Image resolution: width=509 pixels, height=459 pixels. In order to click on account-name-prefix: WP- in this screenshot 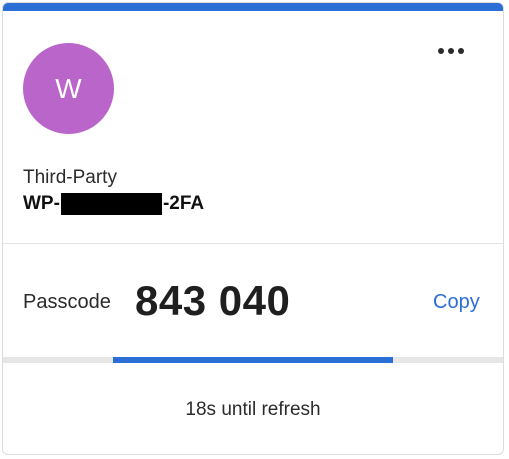, I will do `click(41, 203)`.